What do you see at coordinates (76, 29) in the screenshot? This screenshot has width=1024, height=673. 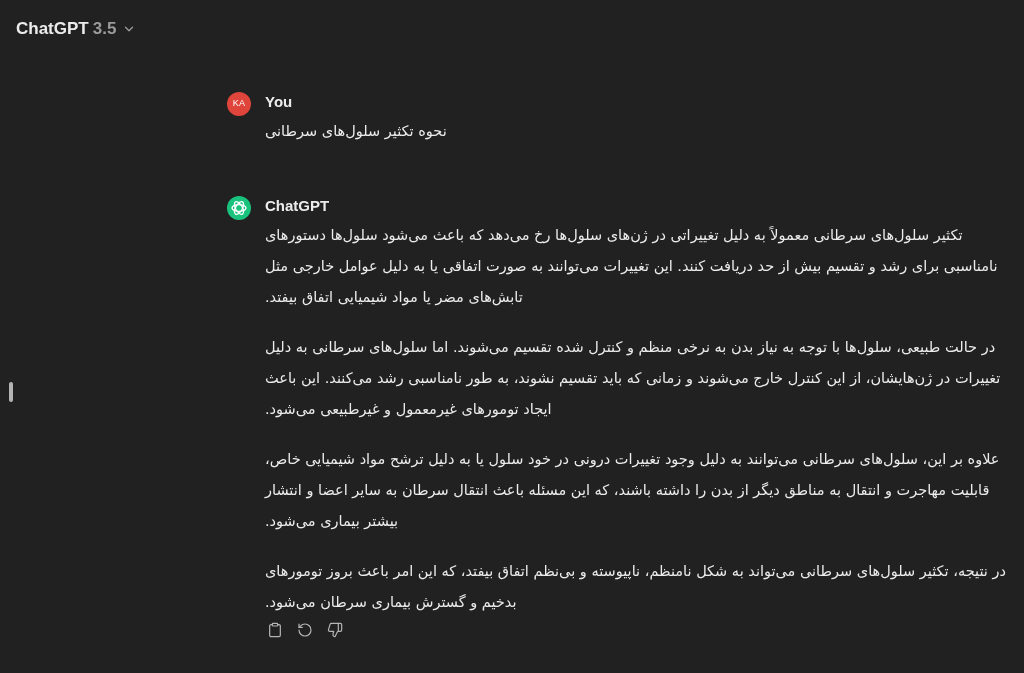 I see `model-selector: ChatGPT 3.5` at bounding box center [76, 29].